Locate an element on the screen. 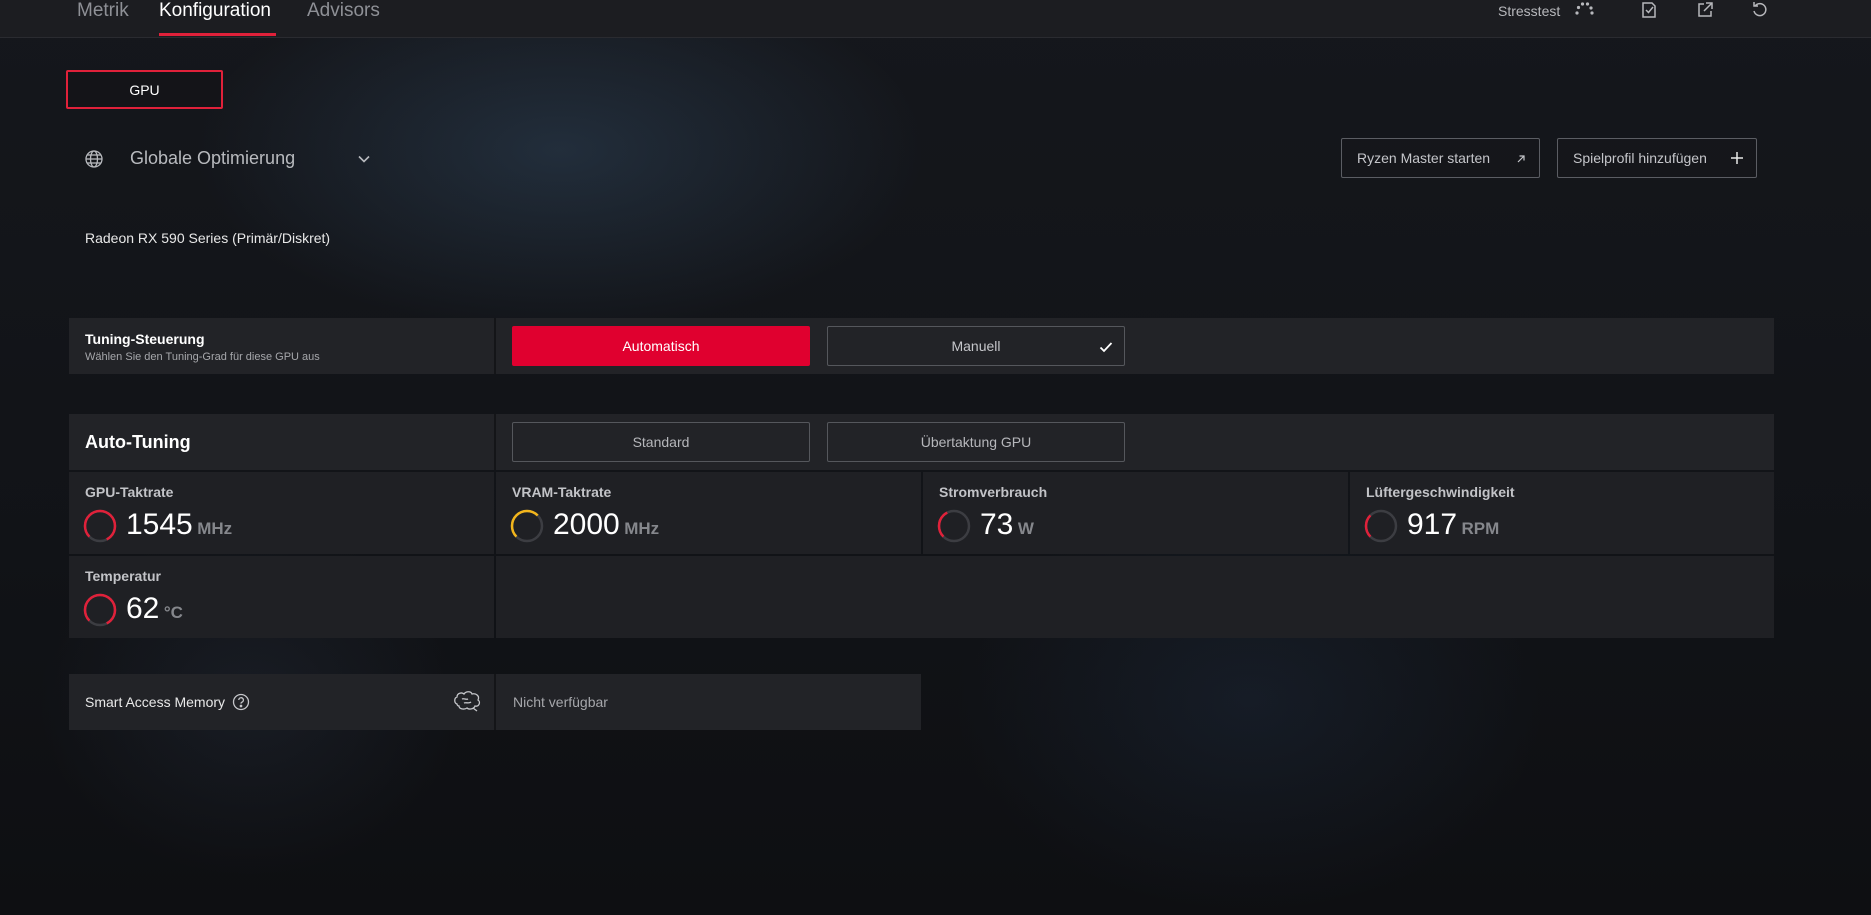  reset-icon is located at coordinates (1760, 10).